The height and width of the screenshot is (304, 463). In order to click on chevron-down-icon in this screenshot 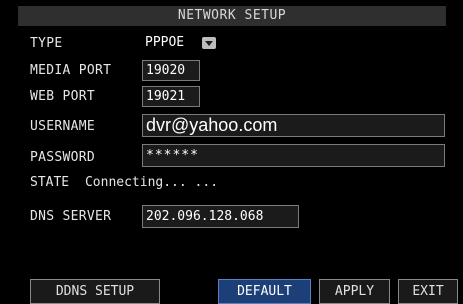, I will do `click(209, 43)`.